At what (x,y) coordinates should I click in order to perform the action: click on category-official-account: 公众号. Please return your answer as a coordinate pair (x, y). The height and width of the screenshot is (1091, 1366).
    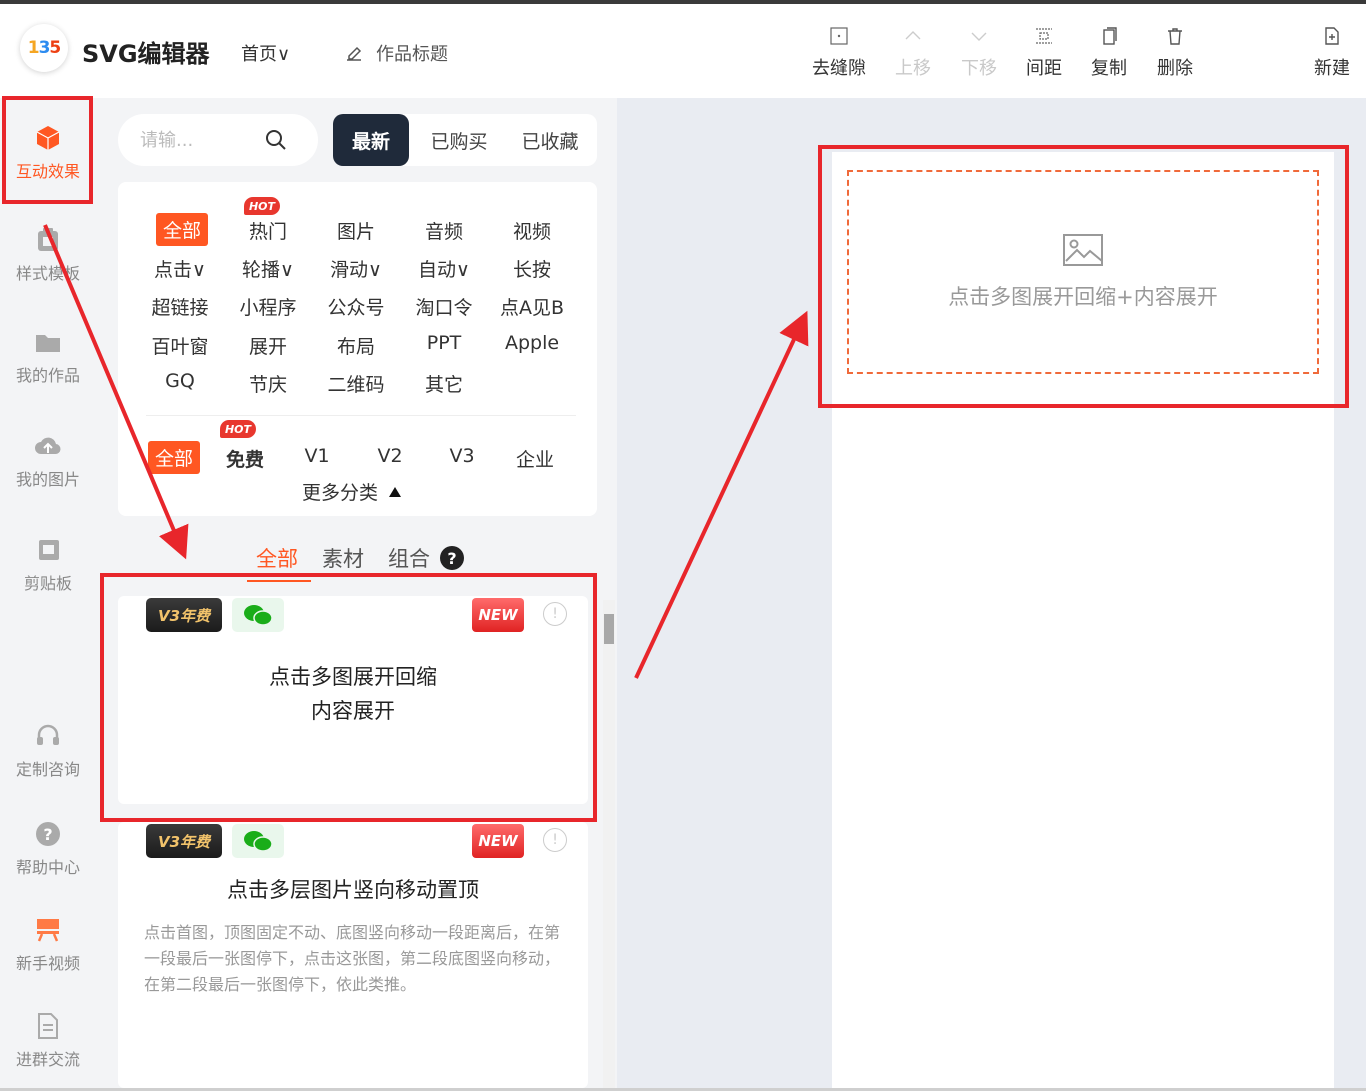
    Looking at the image, I should click on (356, 306).